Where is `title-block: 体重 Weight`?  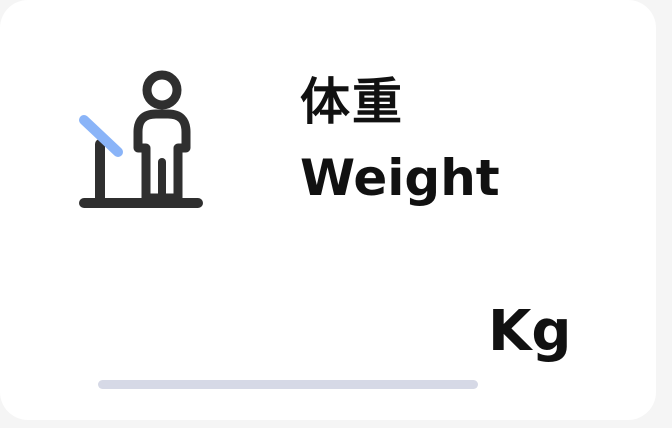 title-block: 体重 Weight is located at coordinates (400, 140).